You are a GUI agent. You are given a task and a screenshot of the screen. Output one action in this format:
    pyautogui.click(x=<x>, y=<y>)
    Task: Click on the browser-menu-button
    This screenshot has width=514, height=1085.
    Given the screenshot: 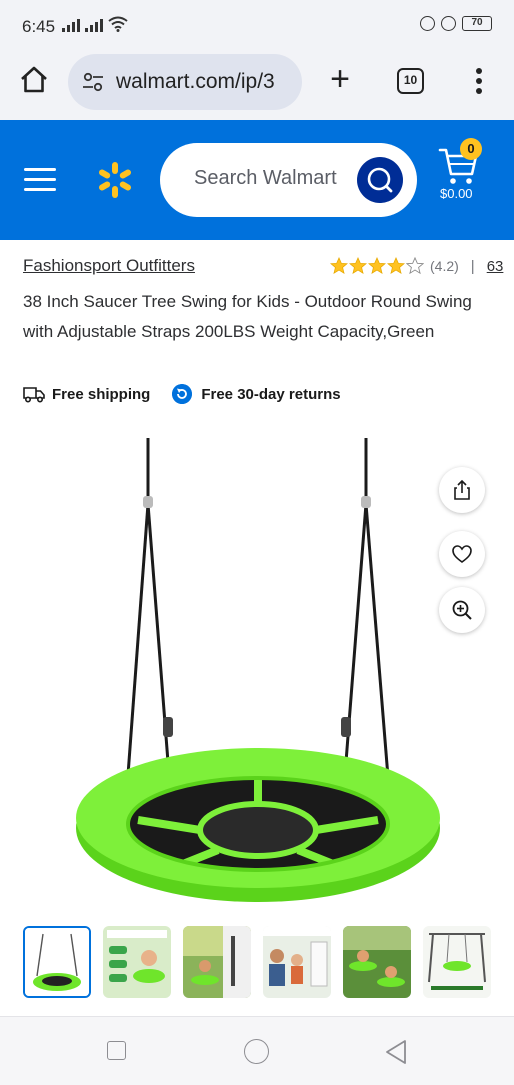 What is the action you would take?
    pyautogui.click(x=479, y=81)
    